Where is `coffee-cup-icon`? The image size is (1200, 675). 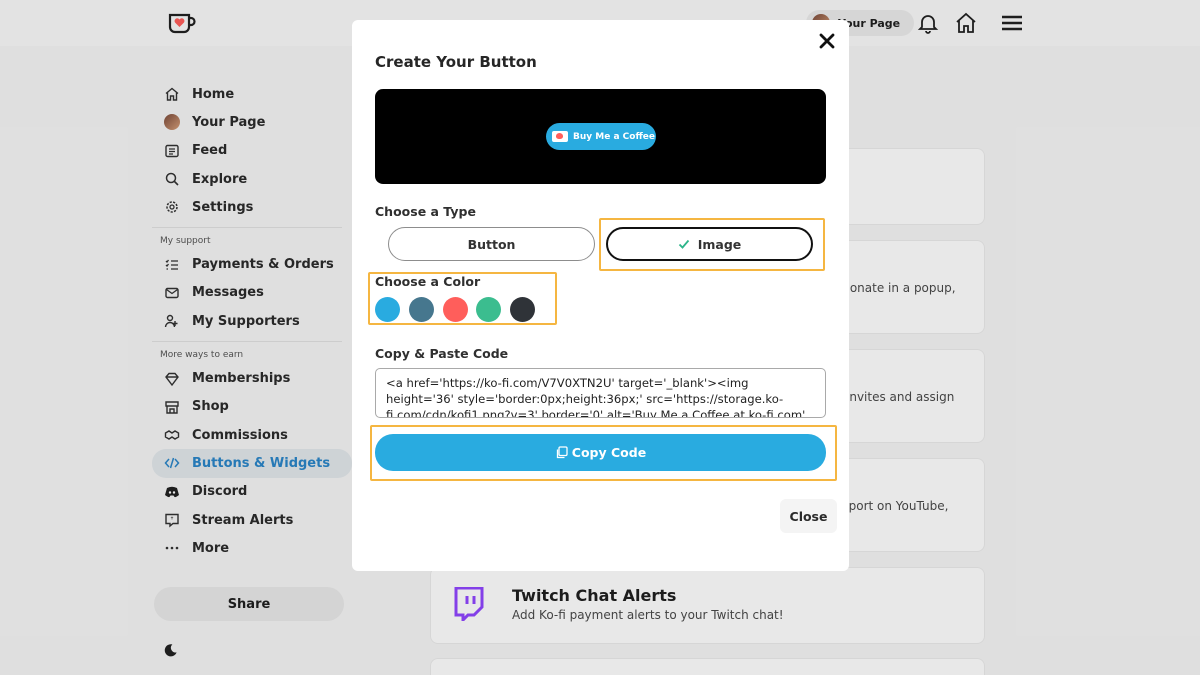 coffee-cup-icon is located at coordinates (560, 136).